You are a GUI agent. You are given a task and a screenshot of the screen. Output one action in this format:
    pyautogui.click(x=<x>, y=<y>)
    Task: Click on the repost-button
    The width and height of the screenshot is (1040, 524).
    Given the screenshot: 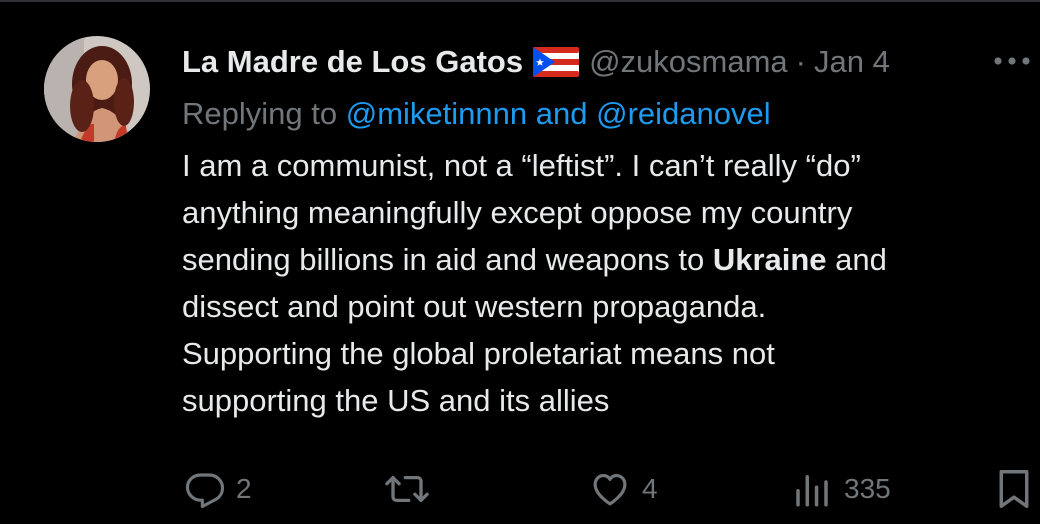 What is the action you would take?
    pyautogui.click(x=412, y=489)
    